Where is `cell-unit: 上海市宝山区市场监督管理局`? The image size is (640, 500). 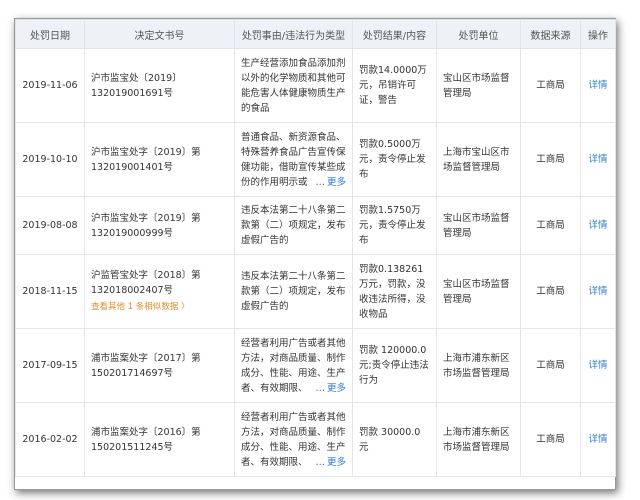
cell-unit: 上海市宝山区市场监督管理局 is located at coordinates (478, 159).